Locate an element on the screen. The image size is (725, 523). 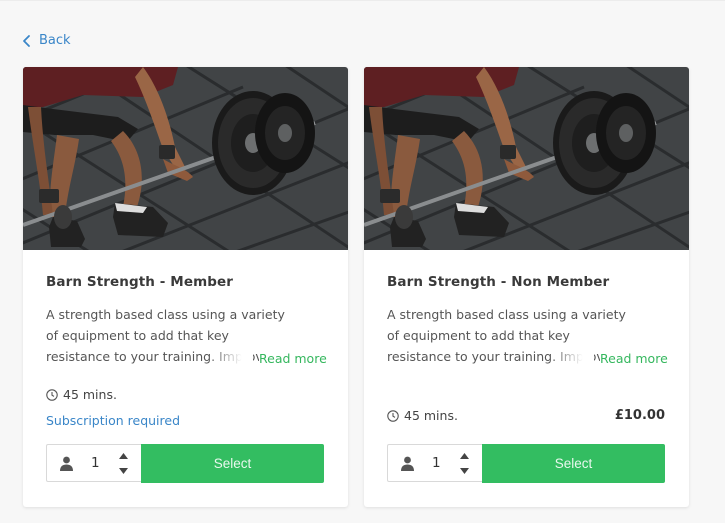
class-title: Barn Strength - Member is located at coordinates (140, 282).